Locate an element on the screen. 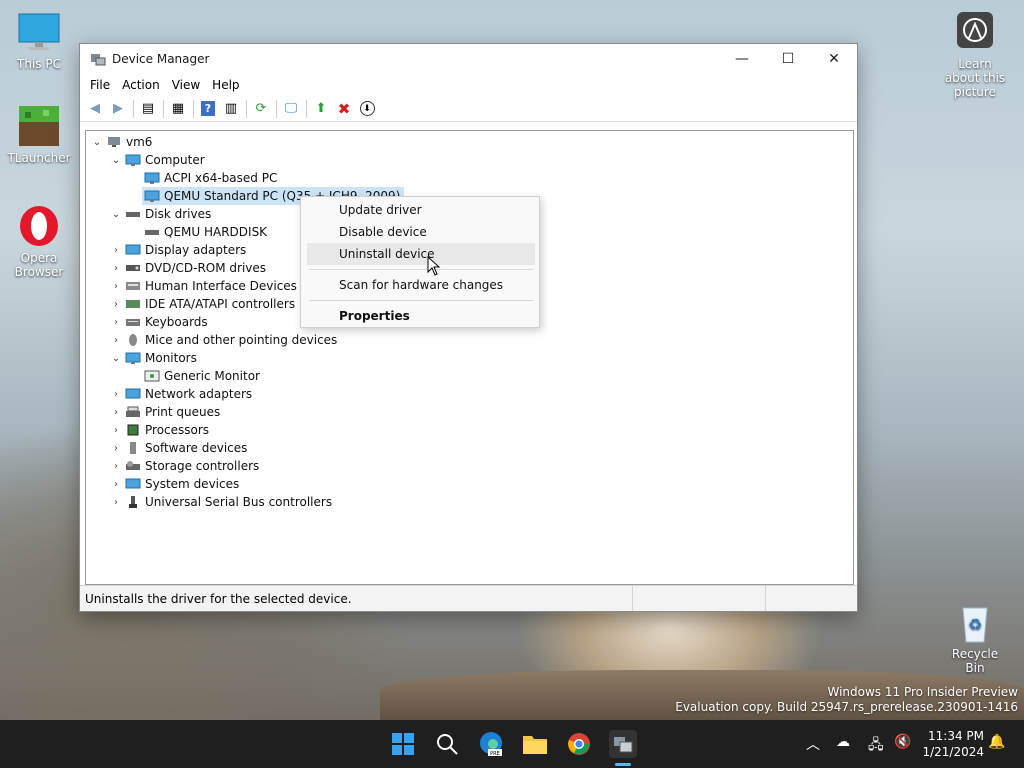 Image resolution: width=1024 pixels, height=768 pixels. action-pane-icon: ▥ is located at coordinates (231, 108).